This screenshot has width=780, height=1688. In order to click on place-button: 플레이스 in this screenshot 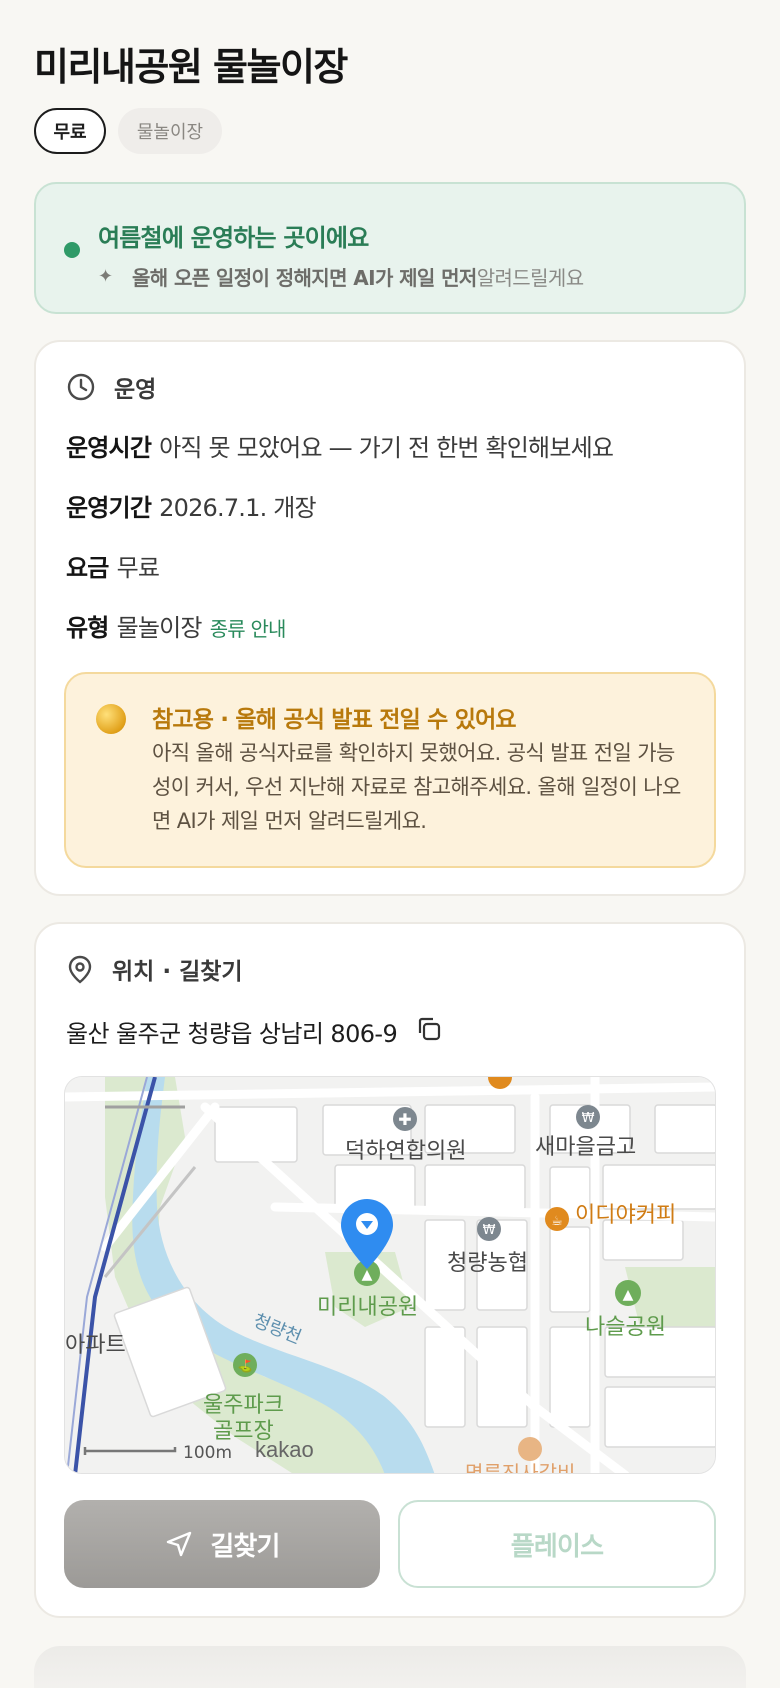, I will do `click(557, 1544)`.